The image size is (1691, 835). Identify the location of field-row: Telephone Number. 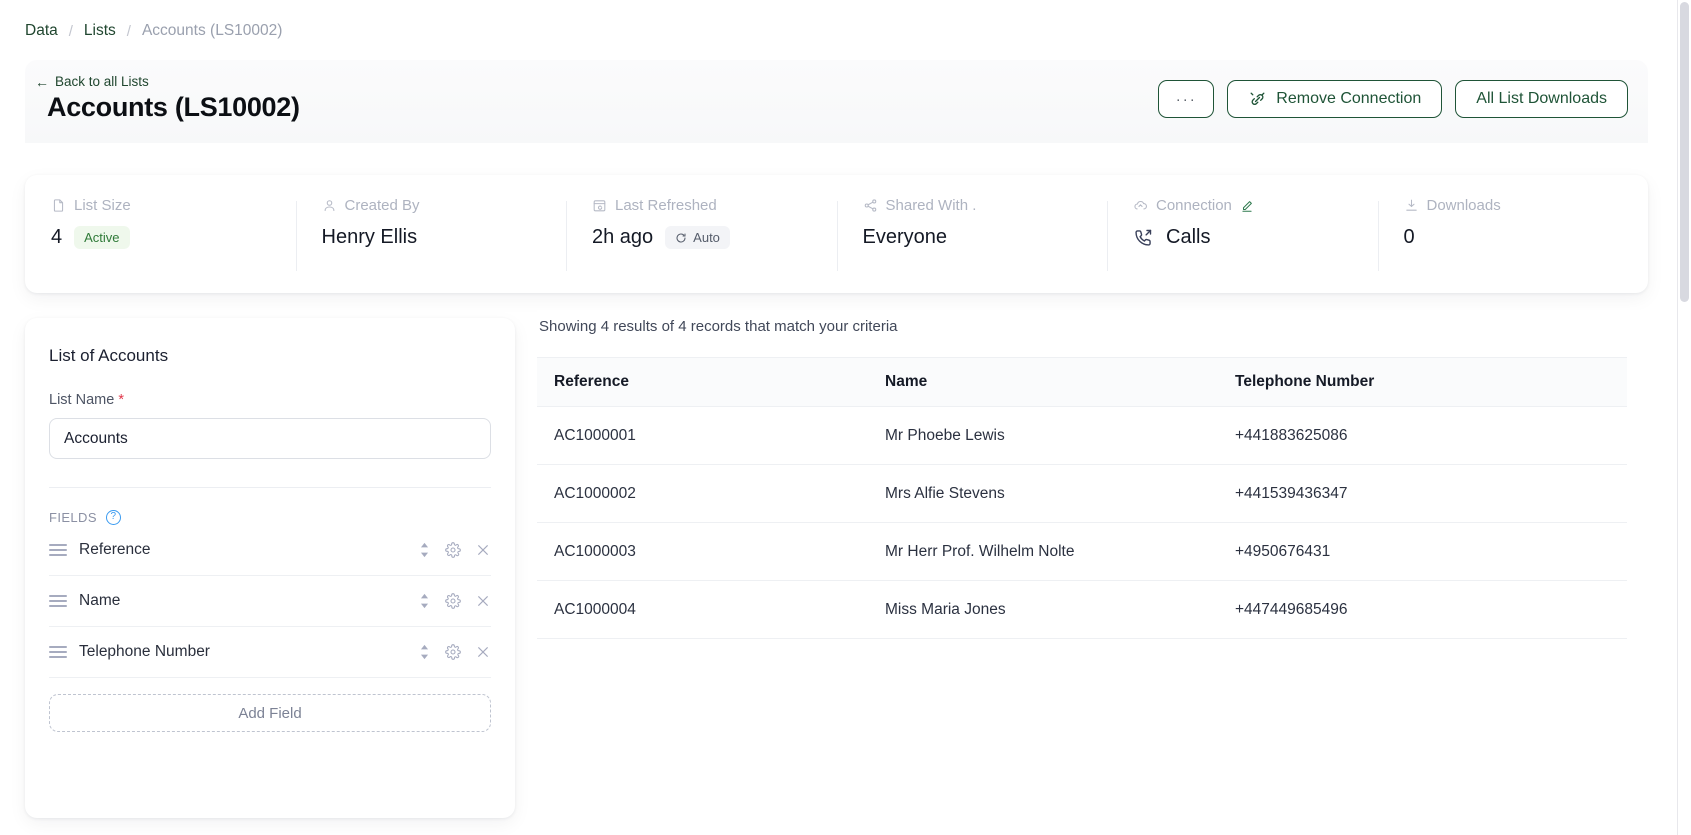
(270, 652).